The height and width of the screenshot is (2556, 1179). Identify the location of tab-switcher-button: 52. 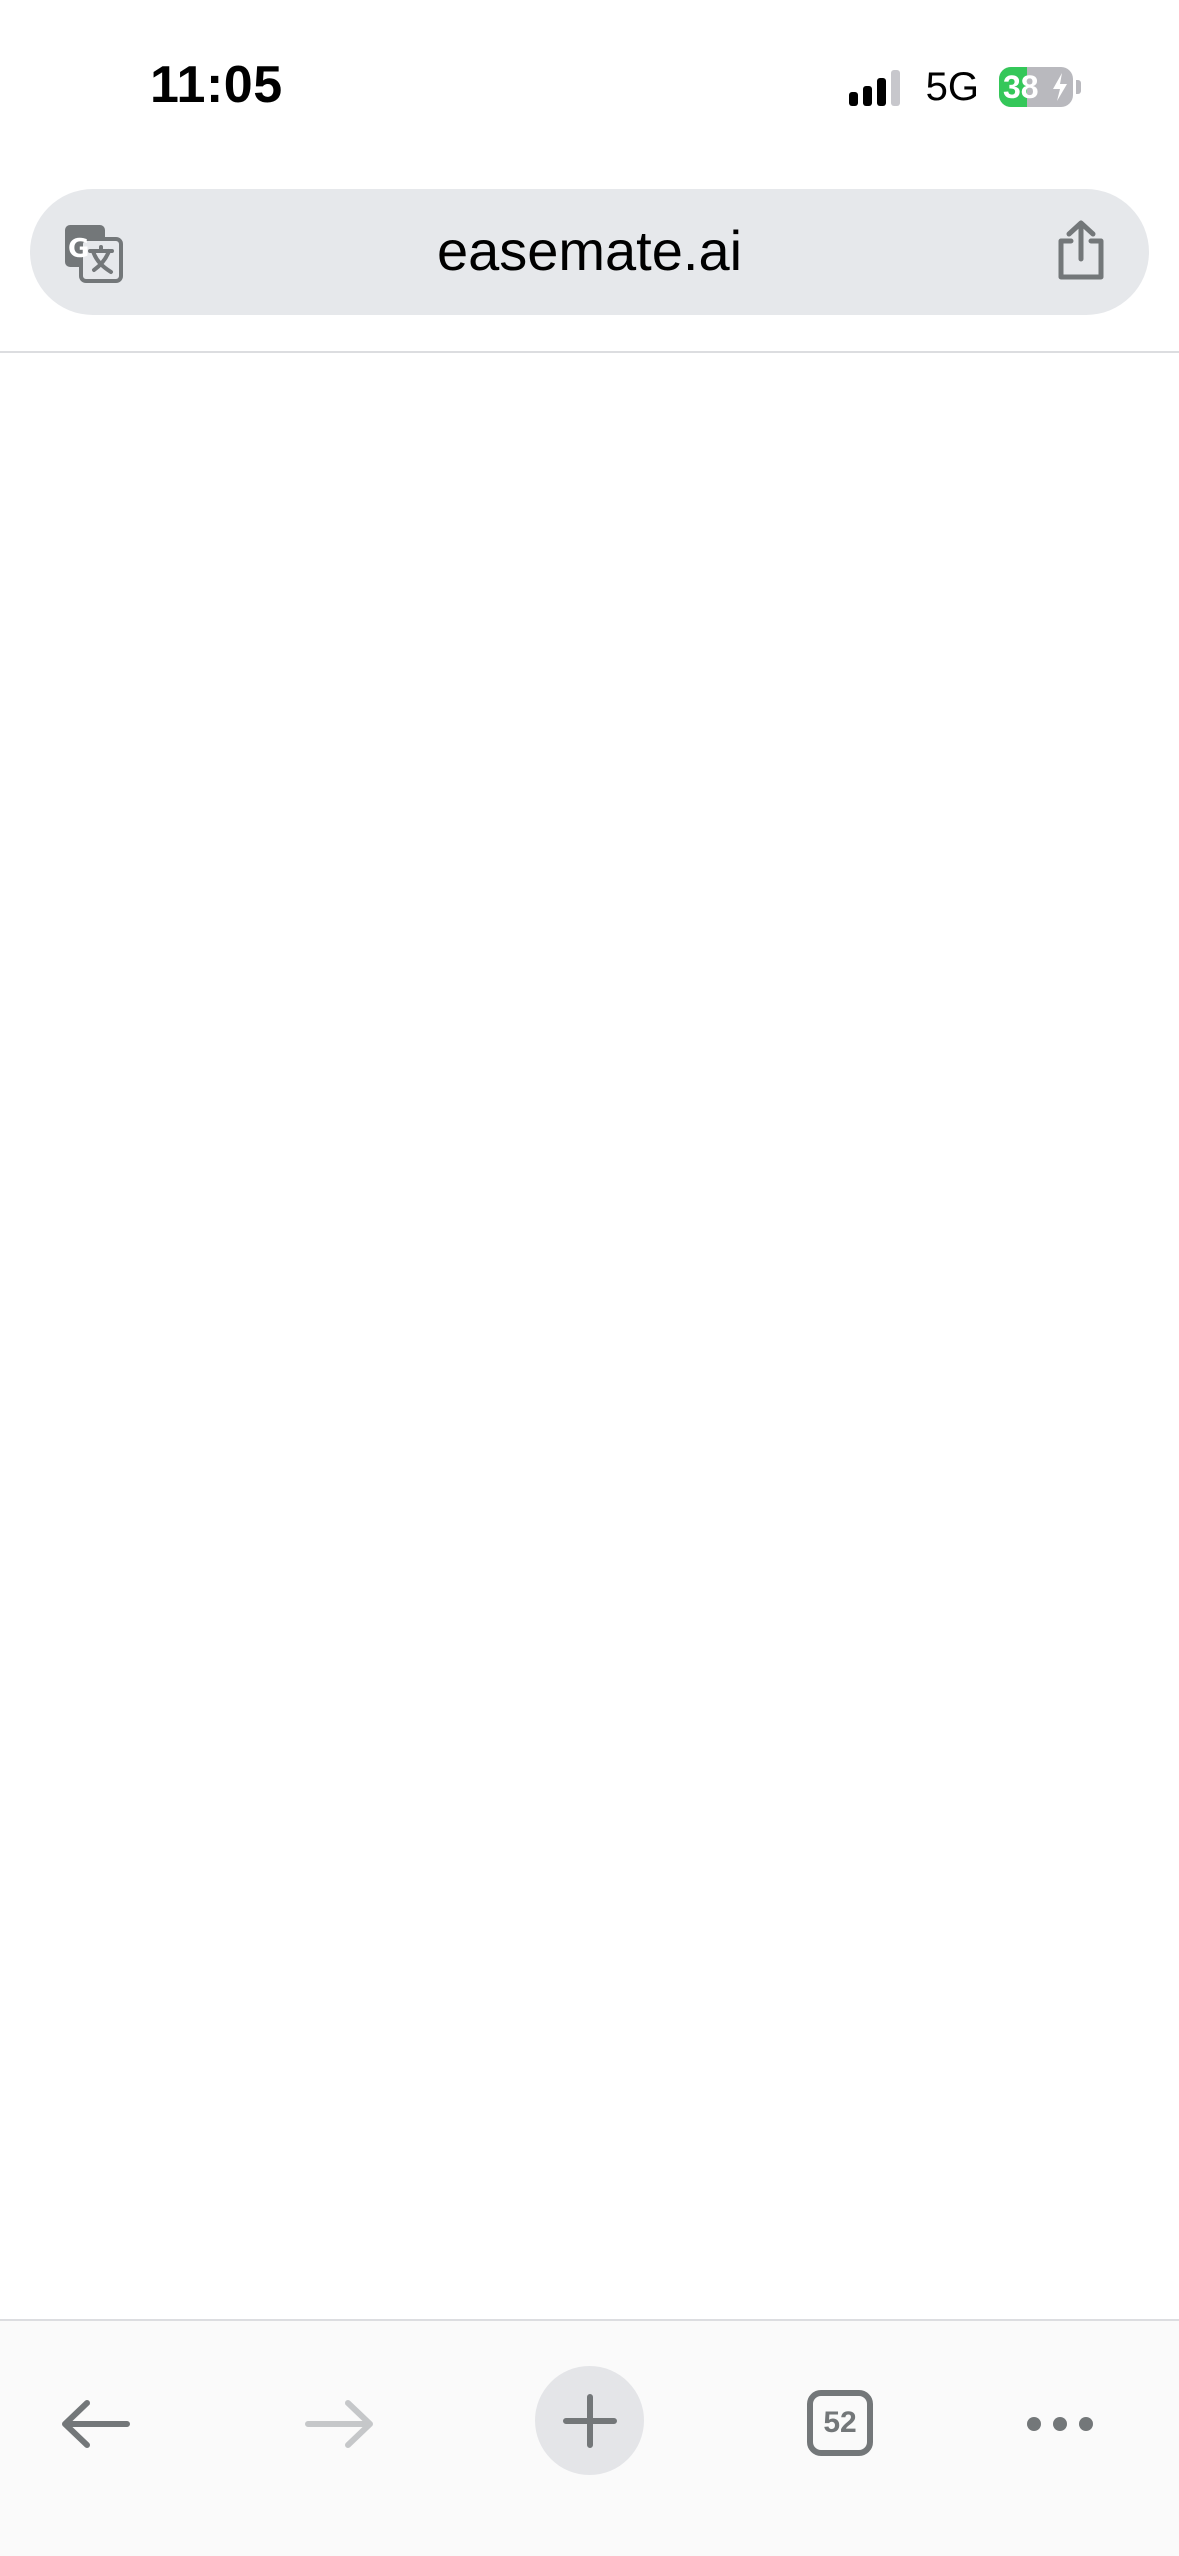
(840, 2423).